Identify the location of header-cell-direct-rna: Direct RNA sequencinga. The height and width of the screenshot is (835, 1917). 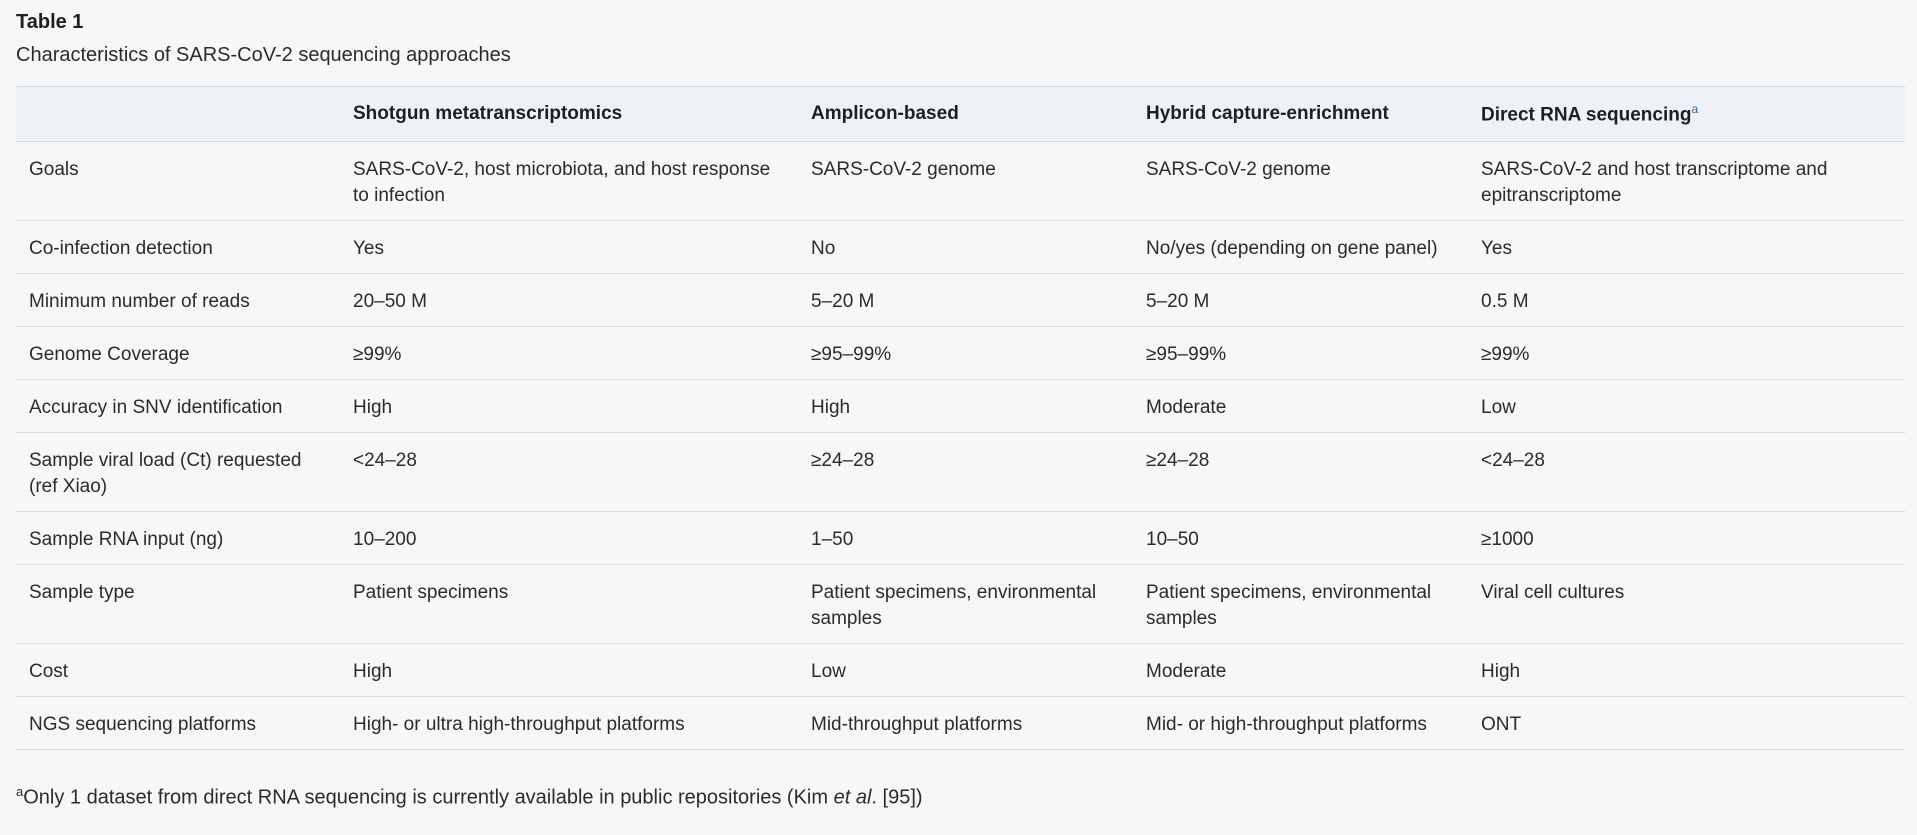
(1686, 114).